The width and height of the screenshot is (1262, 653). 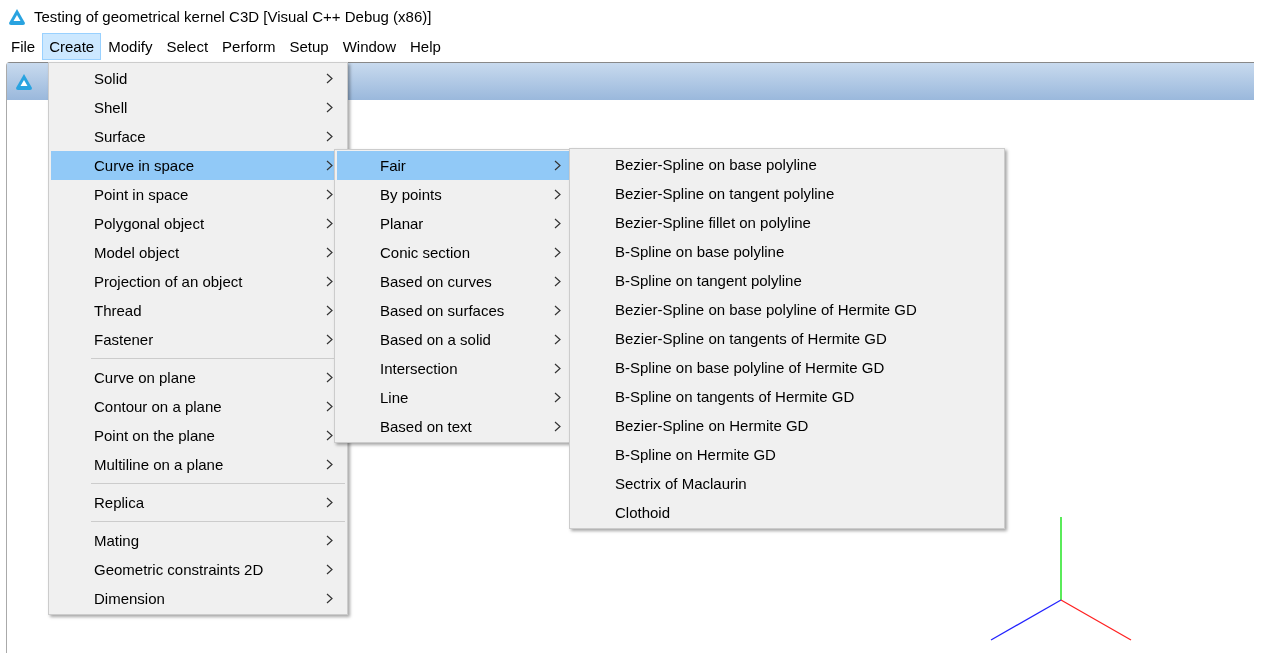 I want to click on menu-item: Clothoid, so click(x=787, y=512).